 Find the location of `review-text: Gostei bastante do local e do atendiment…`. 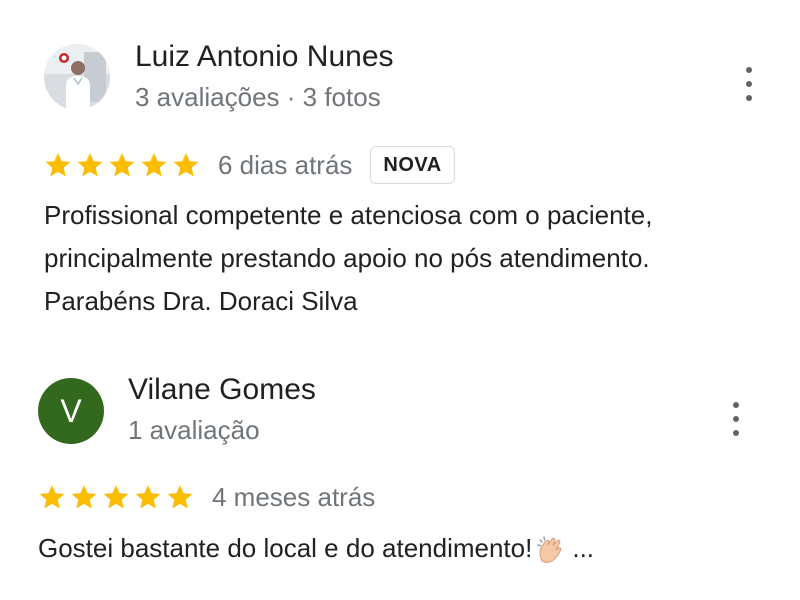

review-text: Gostei bastante do local e do atendiment… is located at coordinates (316, 548).